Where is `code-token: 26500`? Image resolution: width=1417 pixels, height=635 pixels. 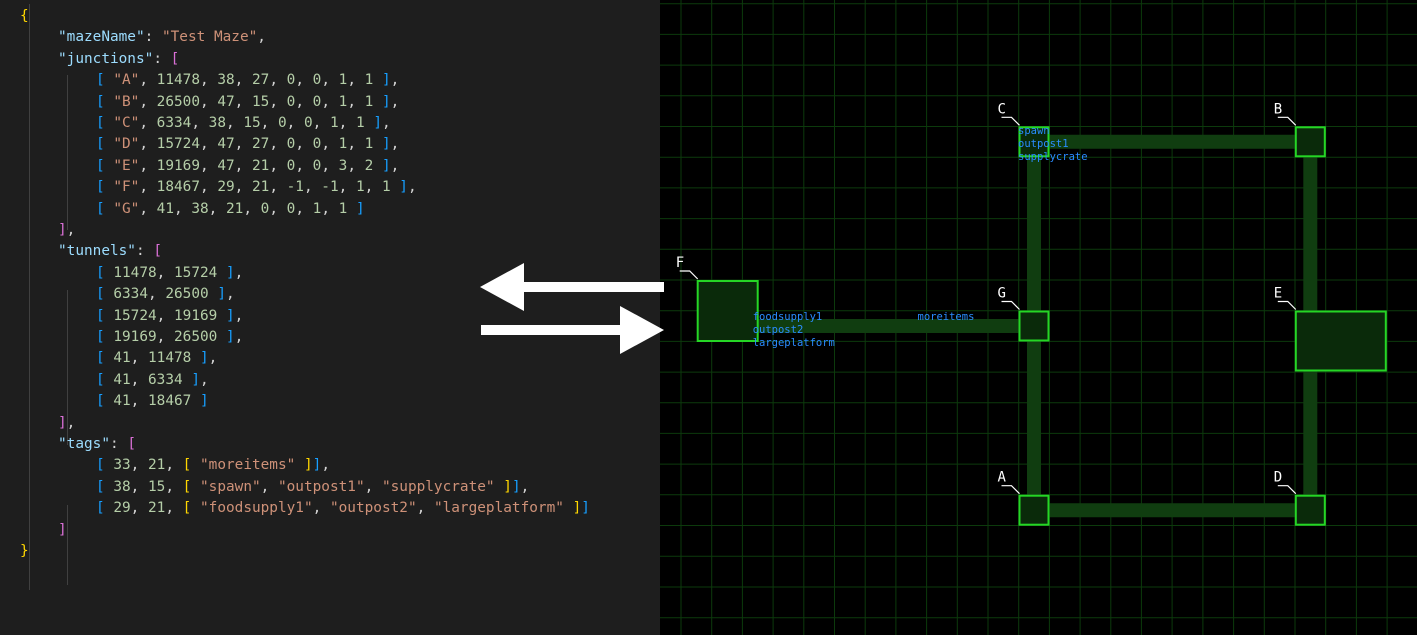 code-token: 26500 is located at coordinates (178, 101).